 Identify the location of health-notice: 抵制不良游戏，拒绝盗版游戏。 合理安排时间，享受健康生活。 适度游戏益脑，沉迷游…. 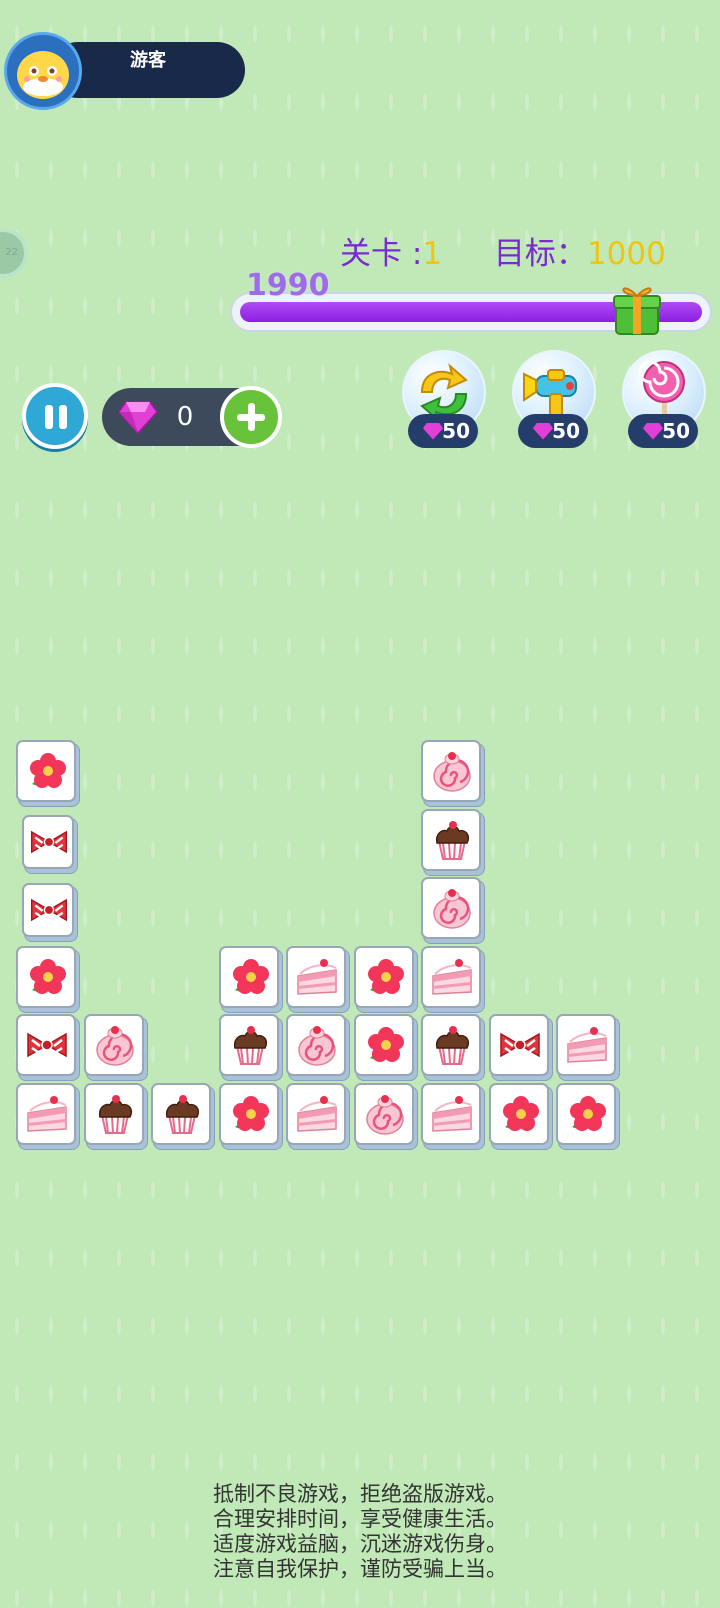
(360, 1532).